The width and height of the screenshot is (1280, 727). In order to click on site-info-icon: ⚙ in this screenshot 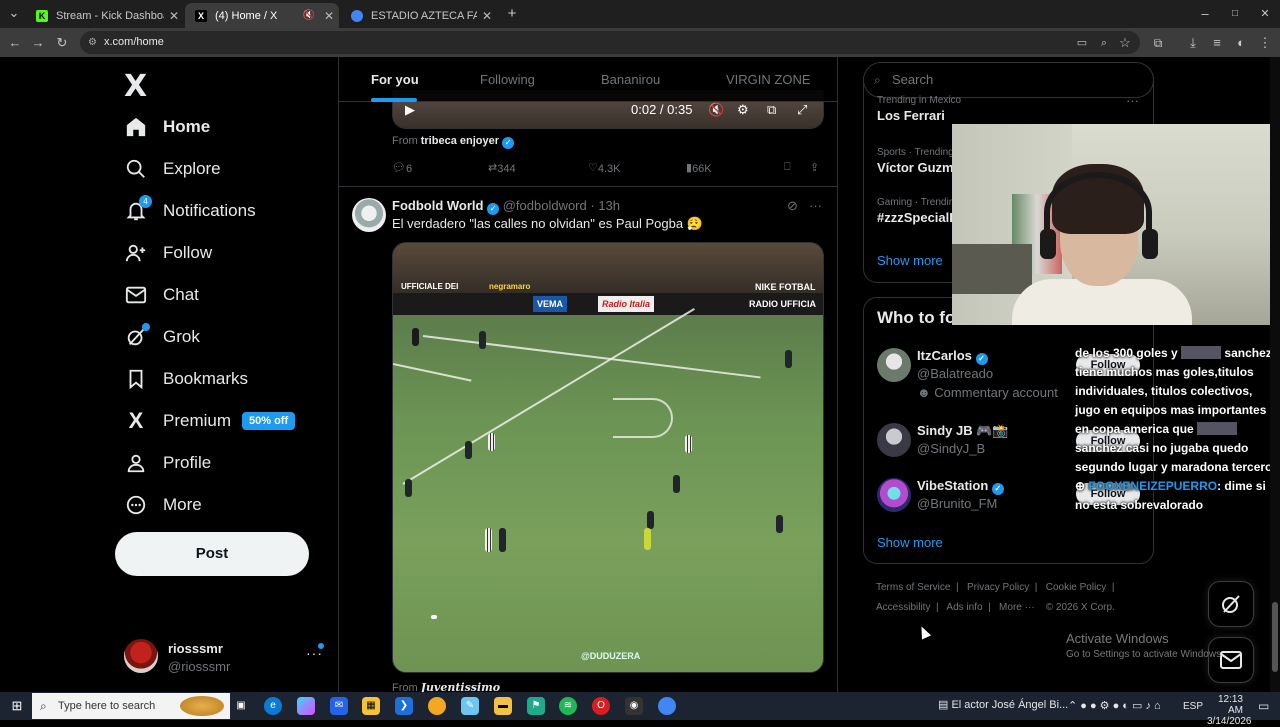, I will do `click(92, 42)`.